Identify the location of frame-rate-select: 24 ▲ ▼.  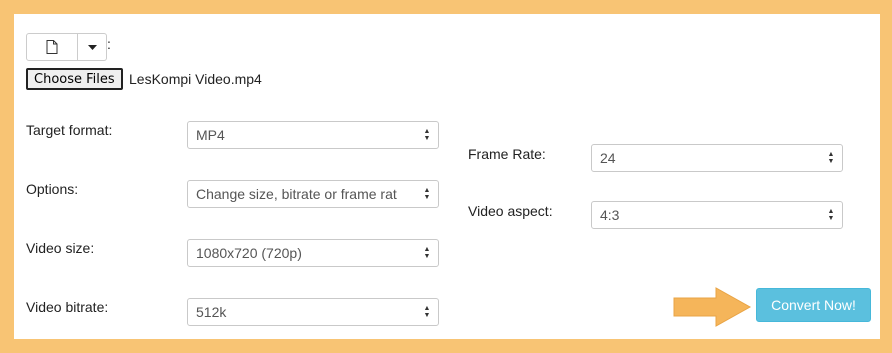
(717, 158).